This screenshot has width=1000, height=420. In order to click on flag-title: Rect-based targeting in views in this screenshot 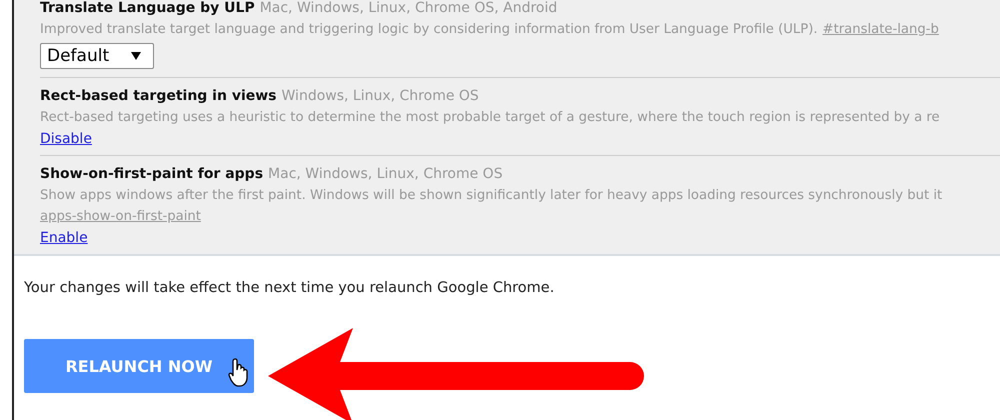, I will do `click(158, 96)`.